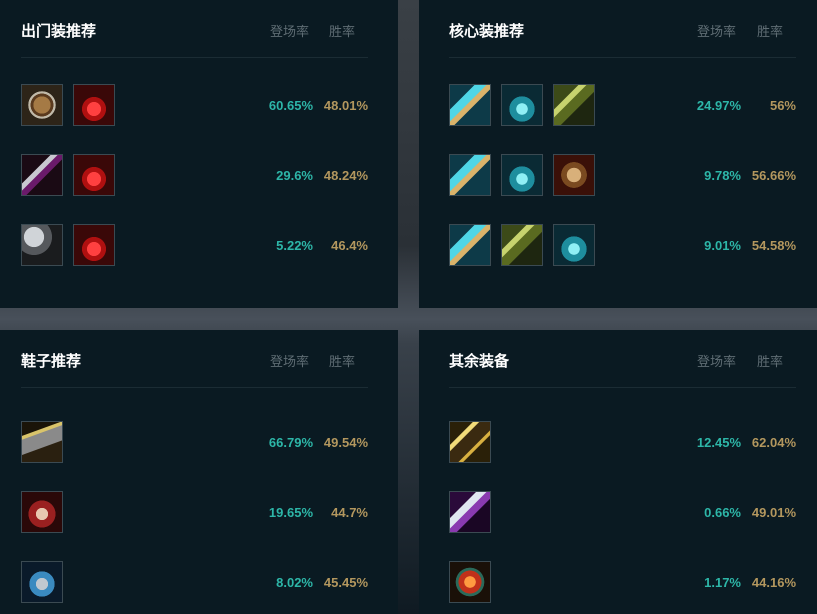  Describe the element at coordinates (194, 106) in the screenshot. I see `build-row: 60.65% 48.01%` at that location.